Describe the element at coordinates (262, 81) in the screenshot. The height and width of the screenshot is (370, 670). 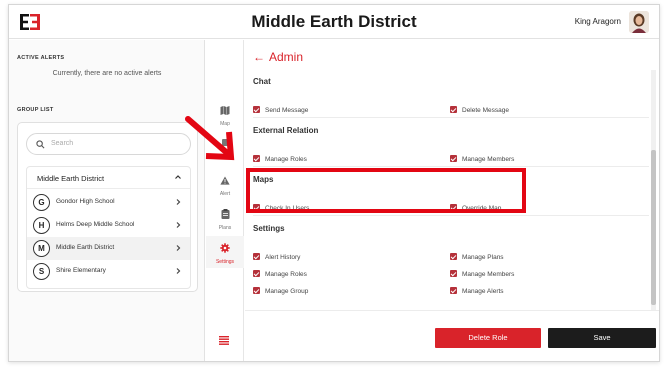
I see `section-title: Chat` at that location.